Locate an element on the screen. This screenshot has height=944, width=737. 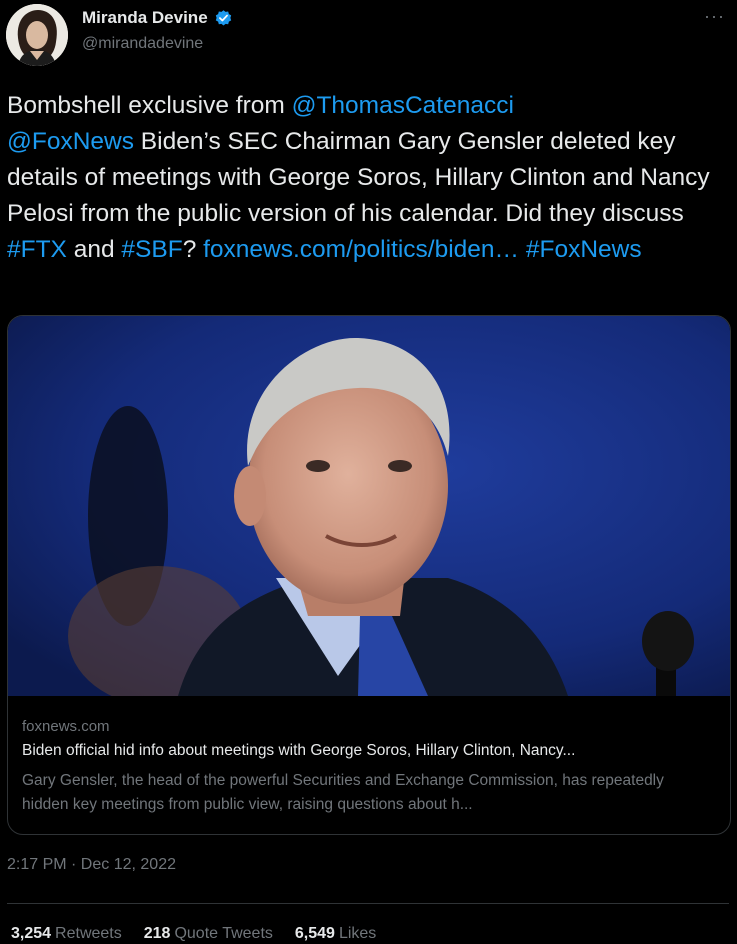
divider is located at coordinates (368, 903).